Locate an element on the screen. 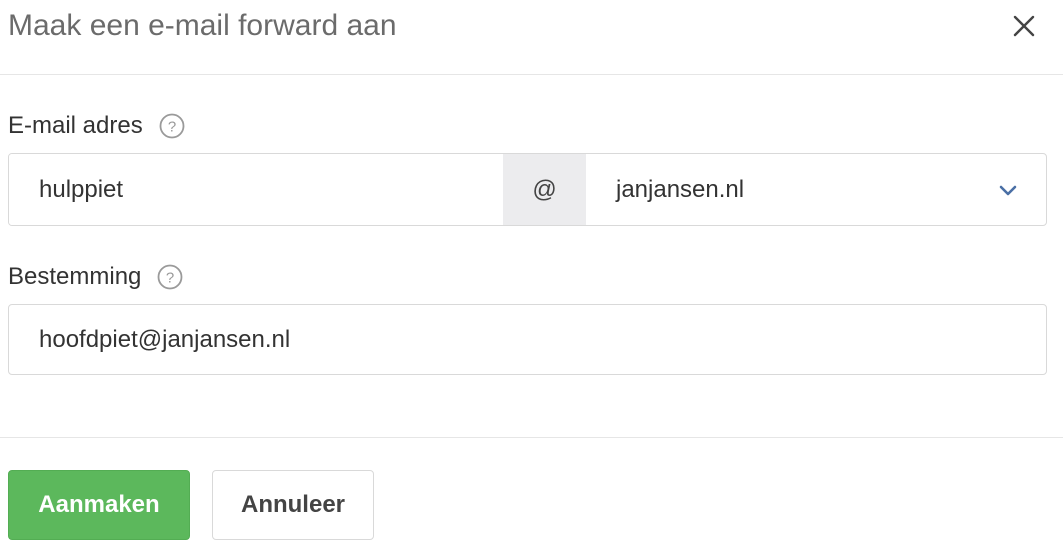 Image resolution: width=1063 pixels, height=555 pixels. email-input-group: @ janjansen.nl is located at coordinates (527, 189).